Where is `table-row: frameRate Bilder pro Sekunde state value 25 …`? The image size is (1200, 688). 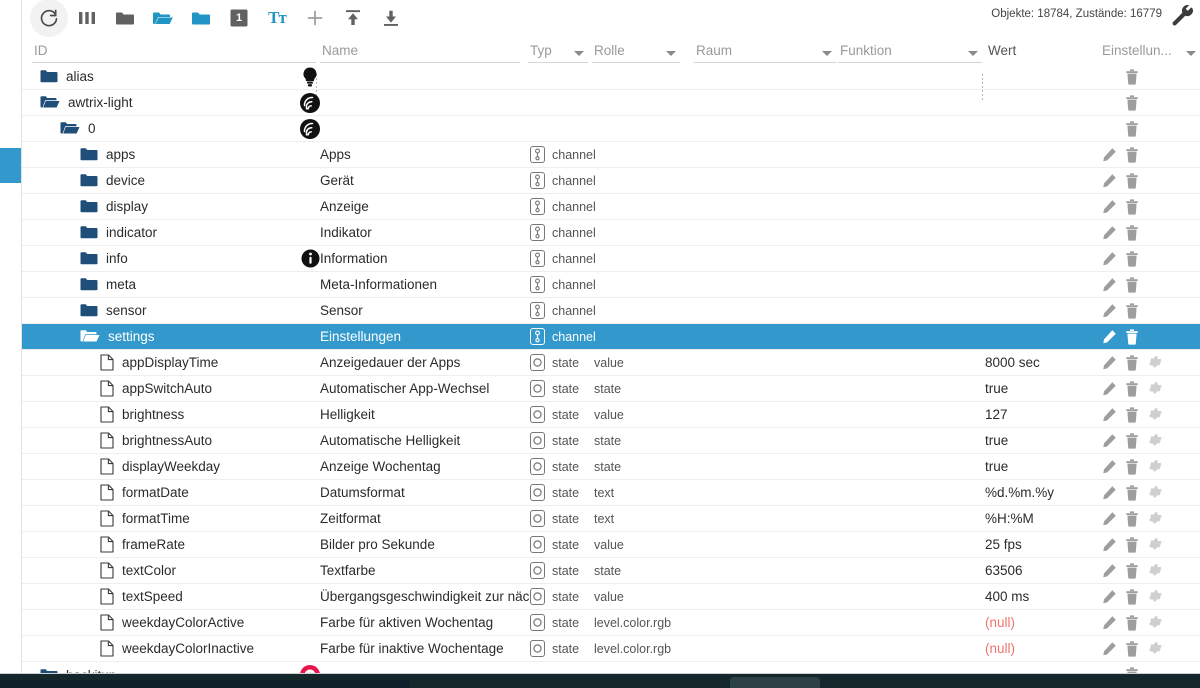 table-row: frameRate Bilder pro Sekunde state value 25 … is located at coordinates (611, 545).